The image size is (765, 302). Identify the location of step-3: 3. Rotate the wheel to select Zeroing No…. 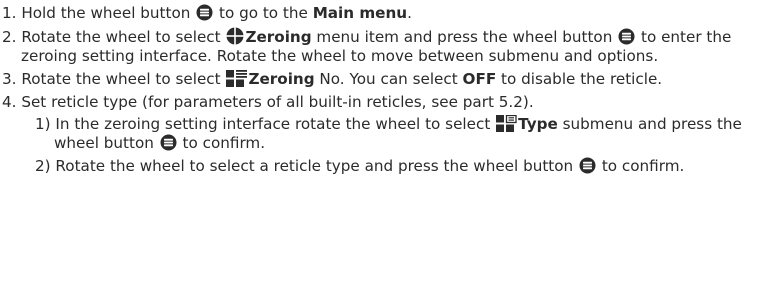
(381, 79).